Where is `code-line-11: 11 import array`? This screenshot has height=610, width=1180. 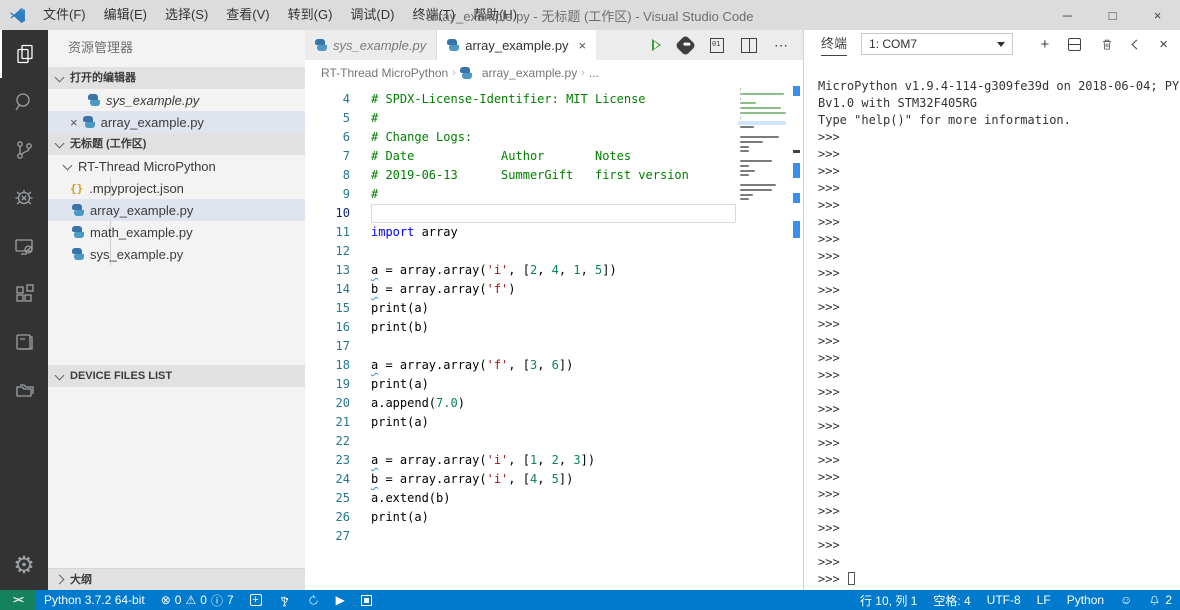
code-line-11: 11 import array is located at coordinates (554, 232).